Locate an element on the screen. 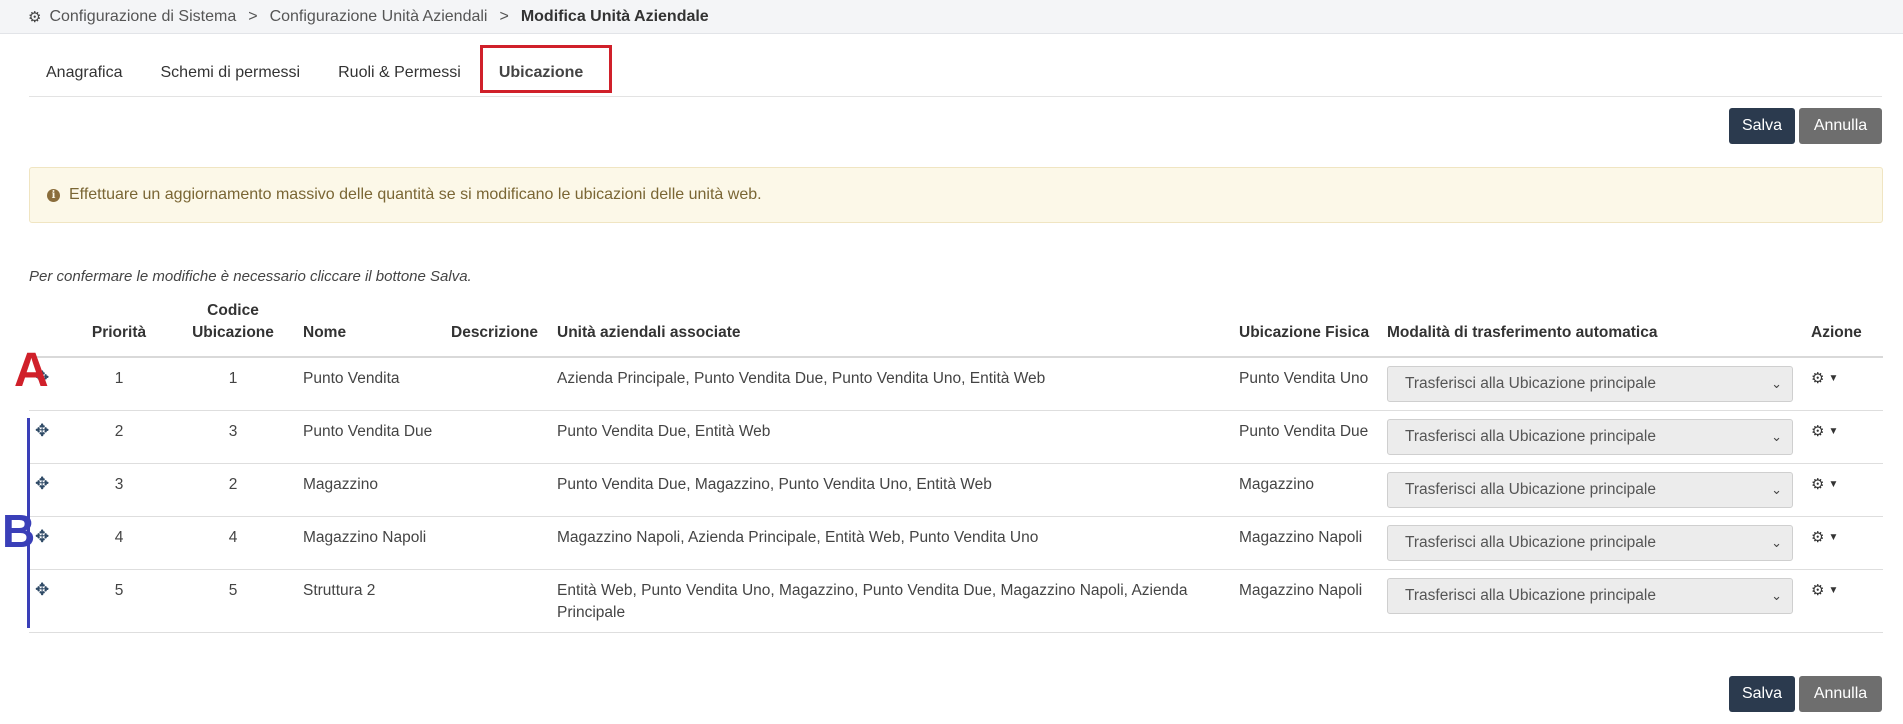  cell-physical: Punto Vendita Uno is located at coordinates (1307, 384).